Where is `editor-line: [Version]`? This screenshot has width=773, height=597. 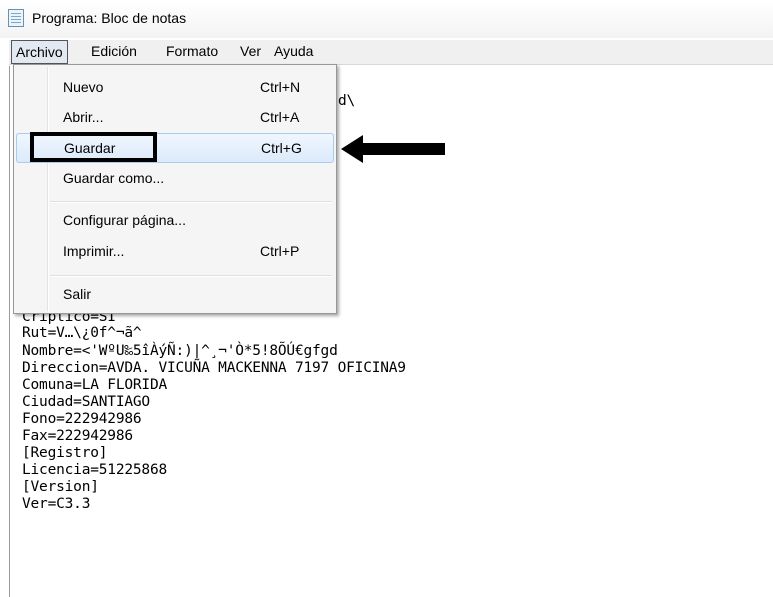
editor-line: [Version] is located at coordinates (60, 487).